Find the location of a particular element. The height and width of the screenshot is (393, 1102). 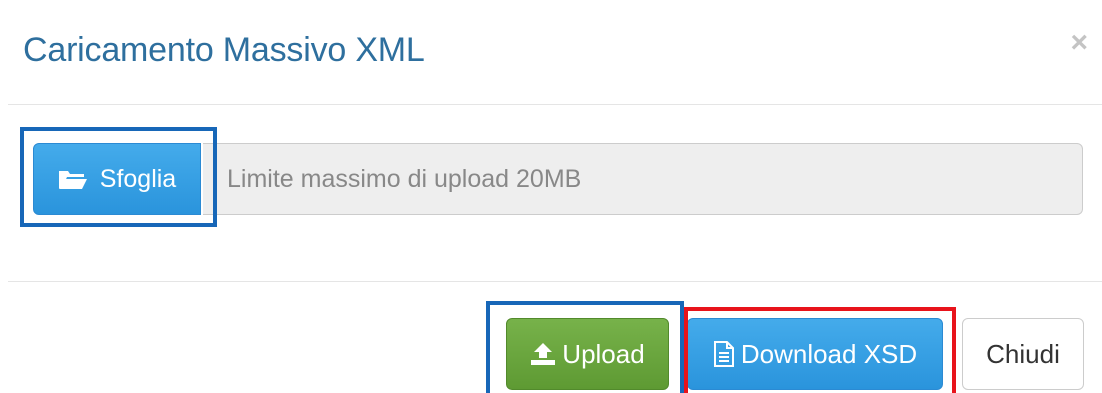

close-button-label: Chiudi is located at coordinates (1023, 353).